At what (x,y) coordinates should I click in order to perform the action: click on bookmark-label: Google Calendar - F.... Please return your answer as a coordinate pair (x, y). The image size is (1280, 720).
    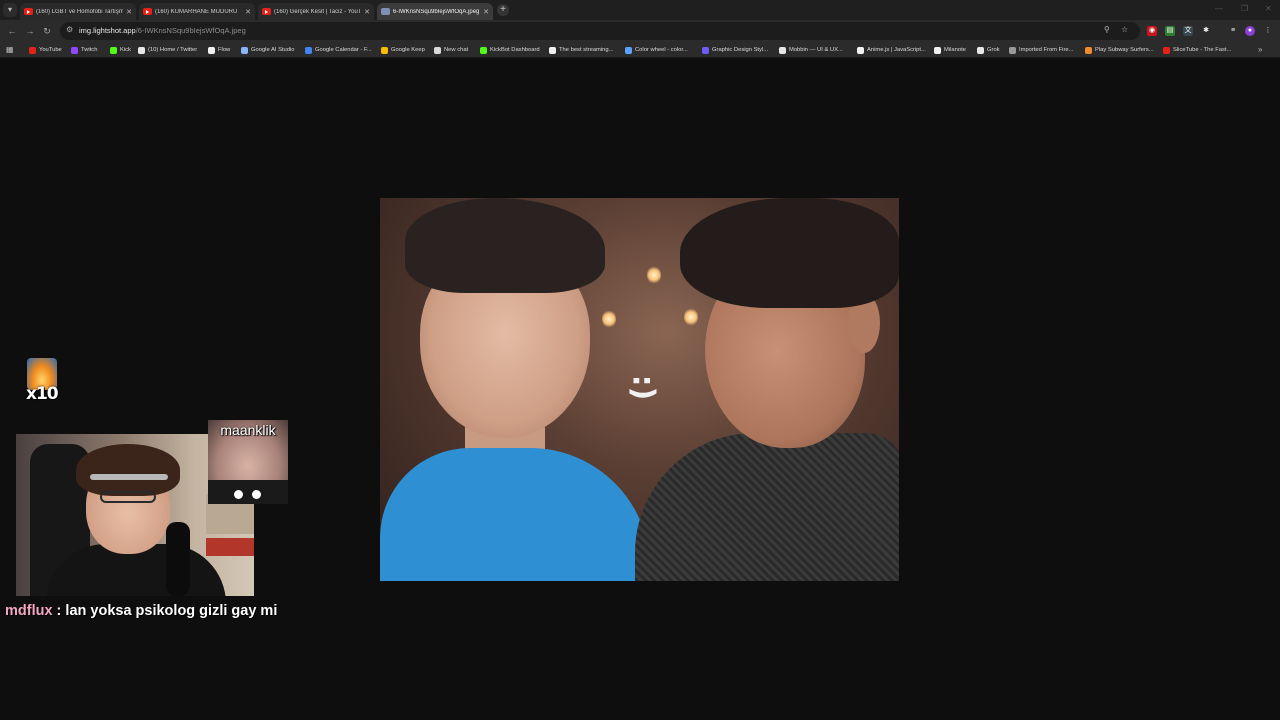
    Looking at the image, I should click on (343, 50).